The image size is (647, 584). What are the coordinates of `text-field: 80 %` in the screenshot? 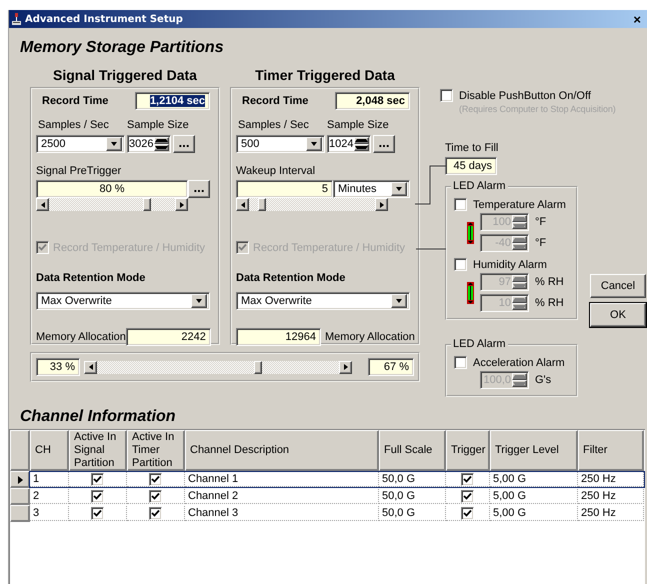 It's located at (112, 189).